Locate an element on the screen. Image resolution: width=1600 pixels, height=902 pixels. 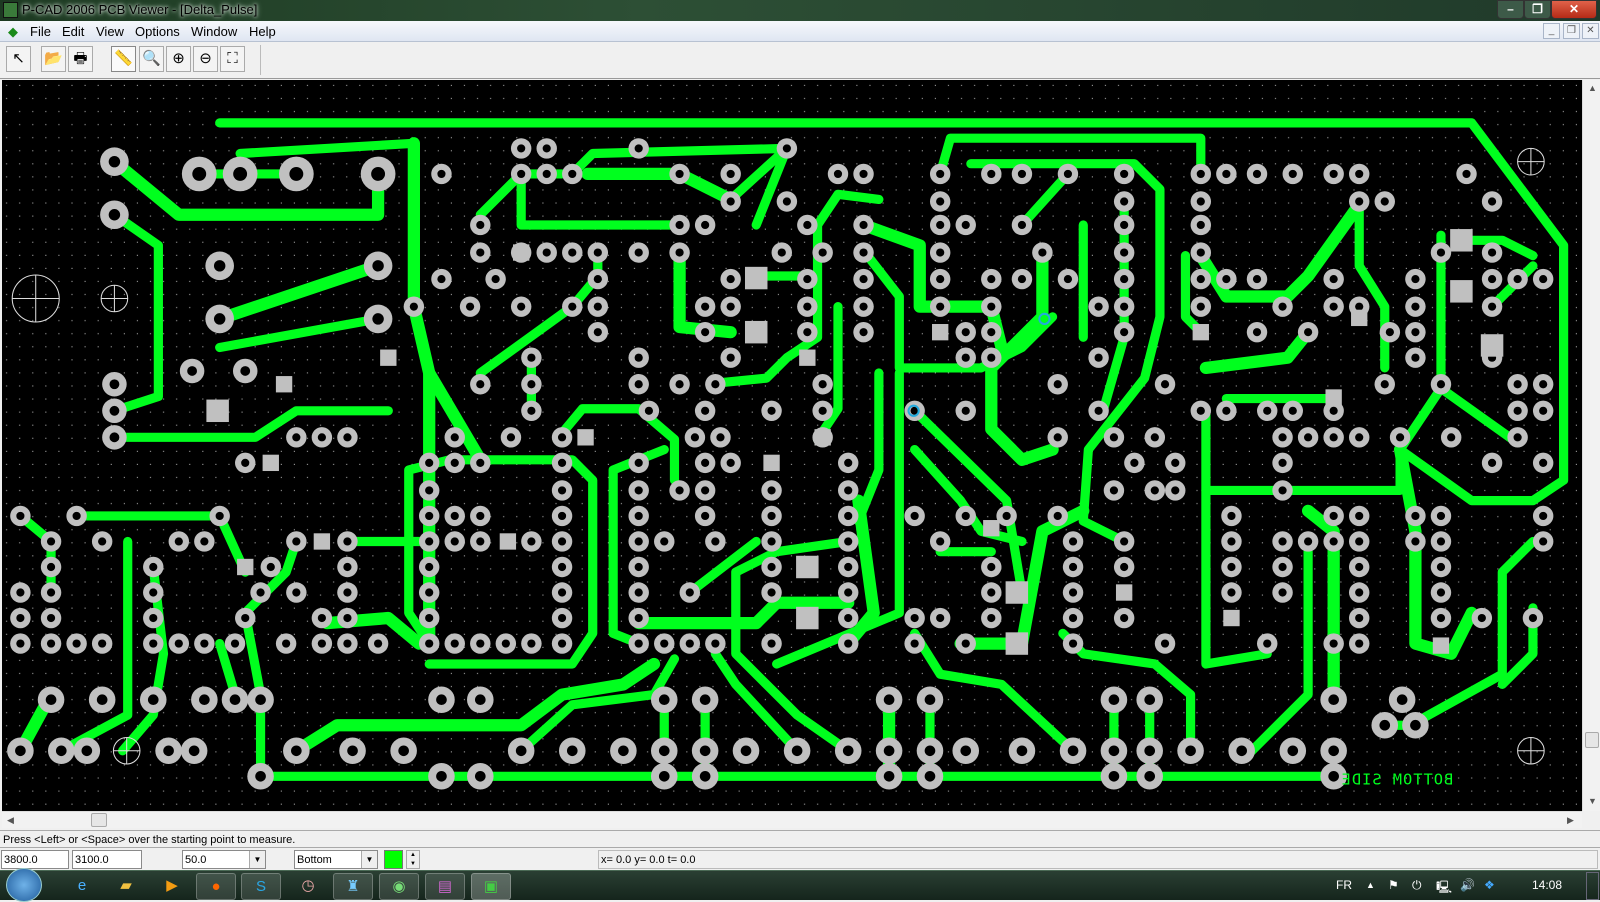
zoom-extents-button: ⛶ is located at coordinates (232, 59).